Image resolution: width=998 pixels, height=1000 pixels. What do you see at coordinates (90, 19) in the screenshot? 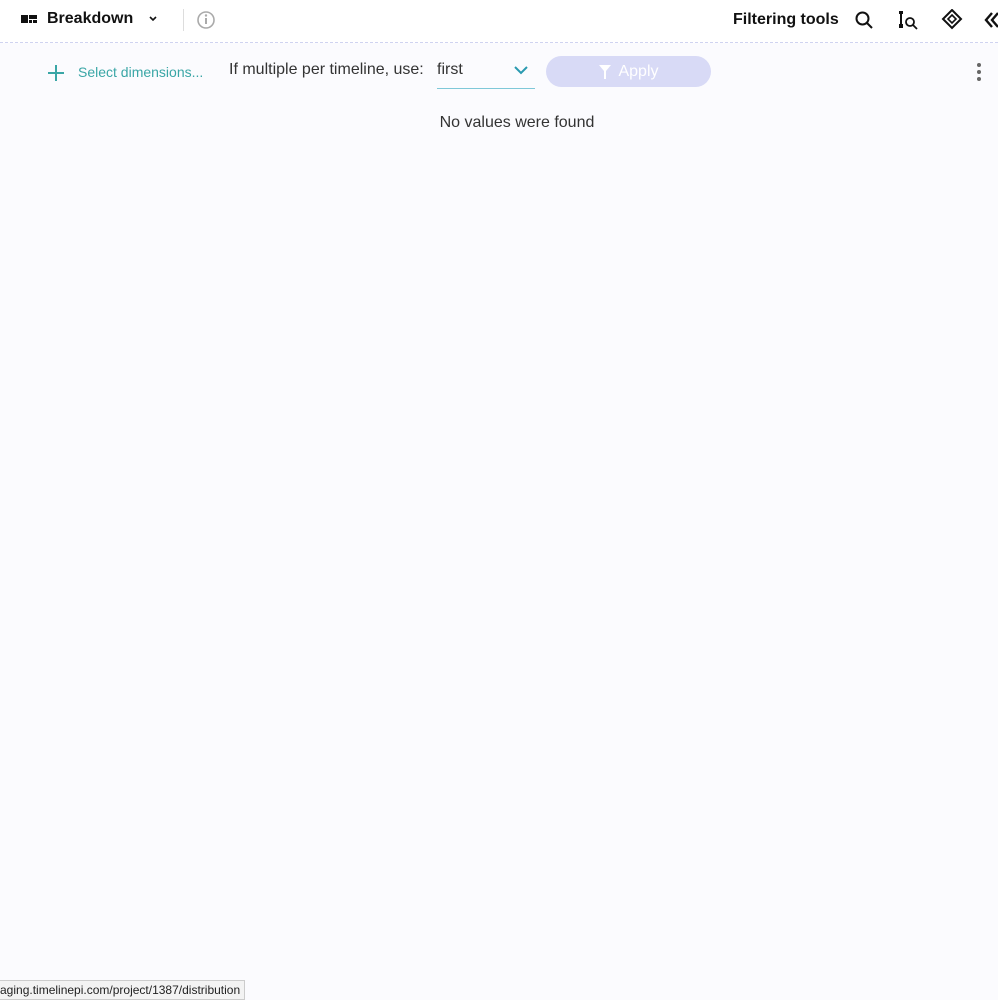
I see `view-title: Breakdown` at bounding box center [90, 19].